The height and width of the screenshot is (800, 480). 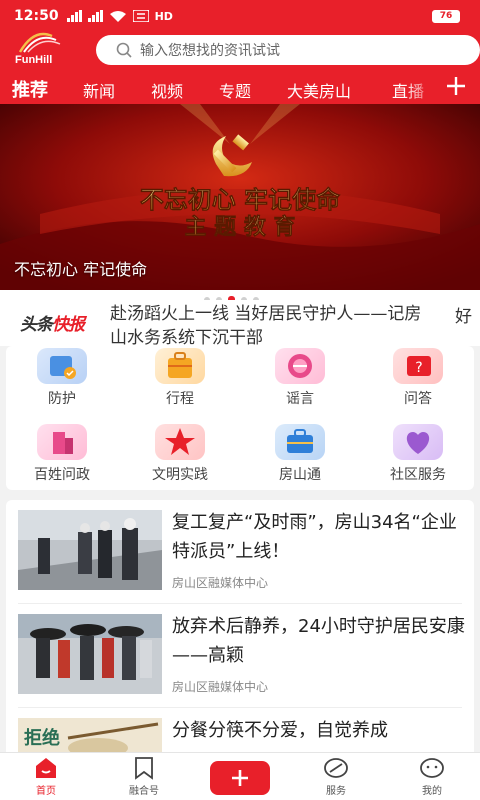 What do you see at coordinates (336, 768) in the screenshot?
I see `service-icon` at bounding box center [336, 768].